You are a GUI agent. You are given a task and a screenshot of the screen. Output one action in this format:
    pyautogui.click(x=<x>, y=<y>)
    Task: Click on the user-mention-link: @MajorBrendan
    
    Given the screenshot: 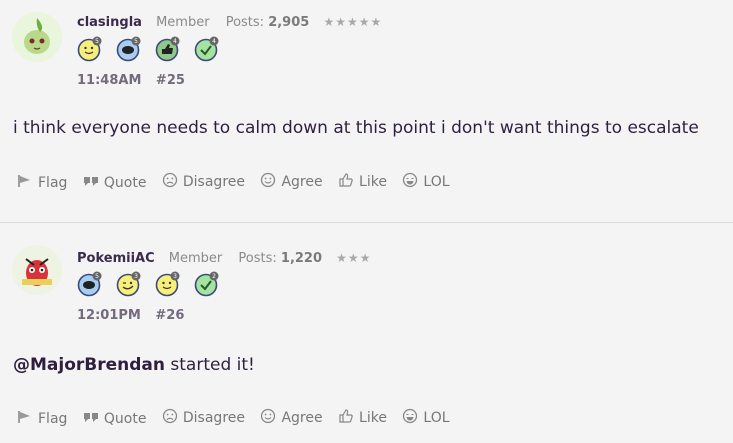 What is the action you would take?
    pyautogui.click(x=89, y=365)
    